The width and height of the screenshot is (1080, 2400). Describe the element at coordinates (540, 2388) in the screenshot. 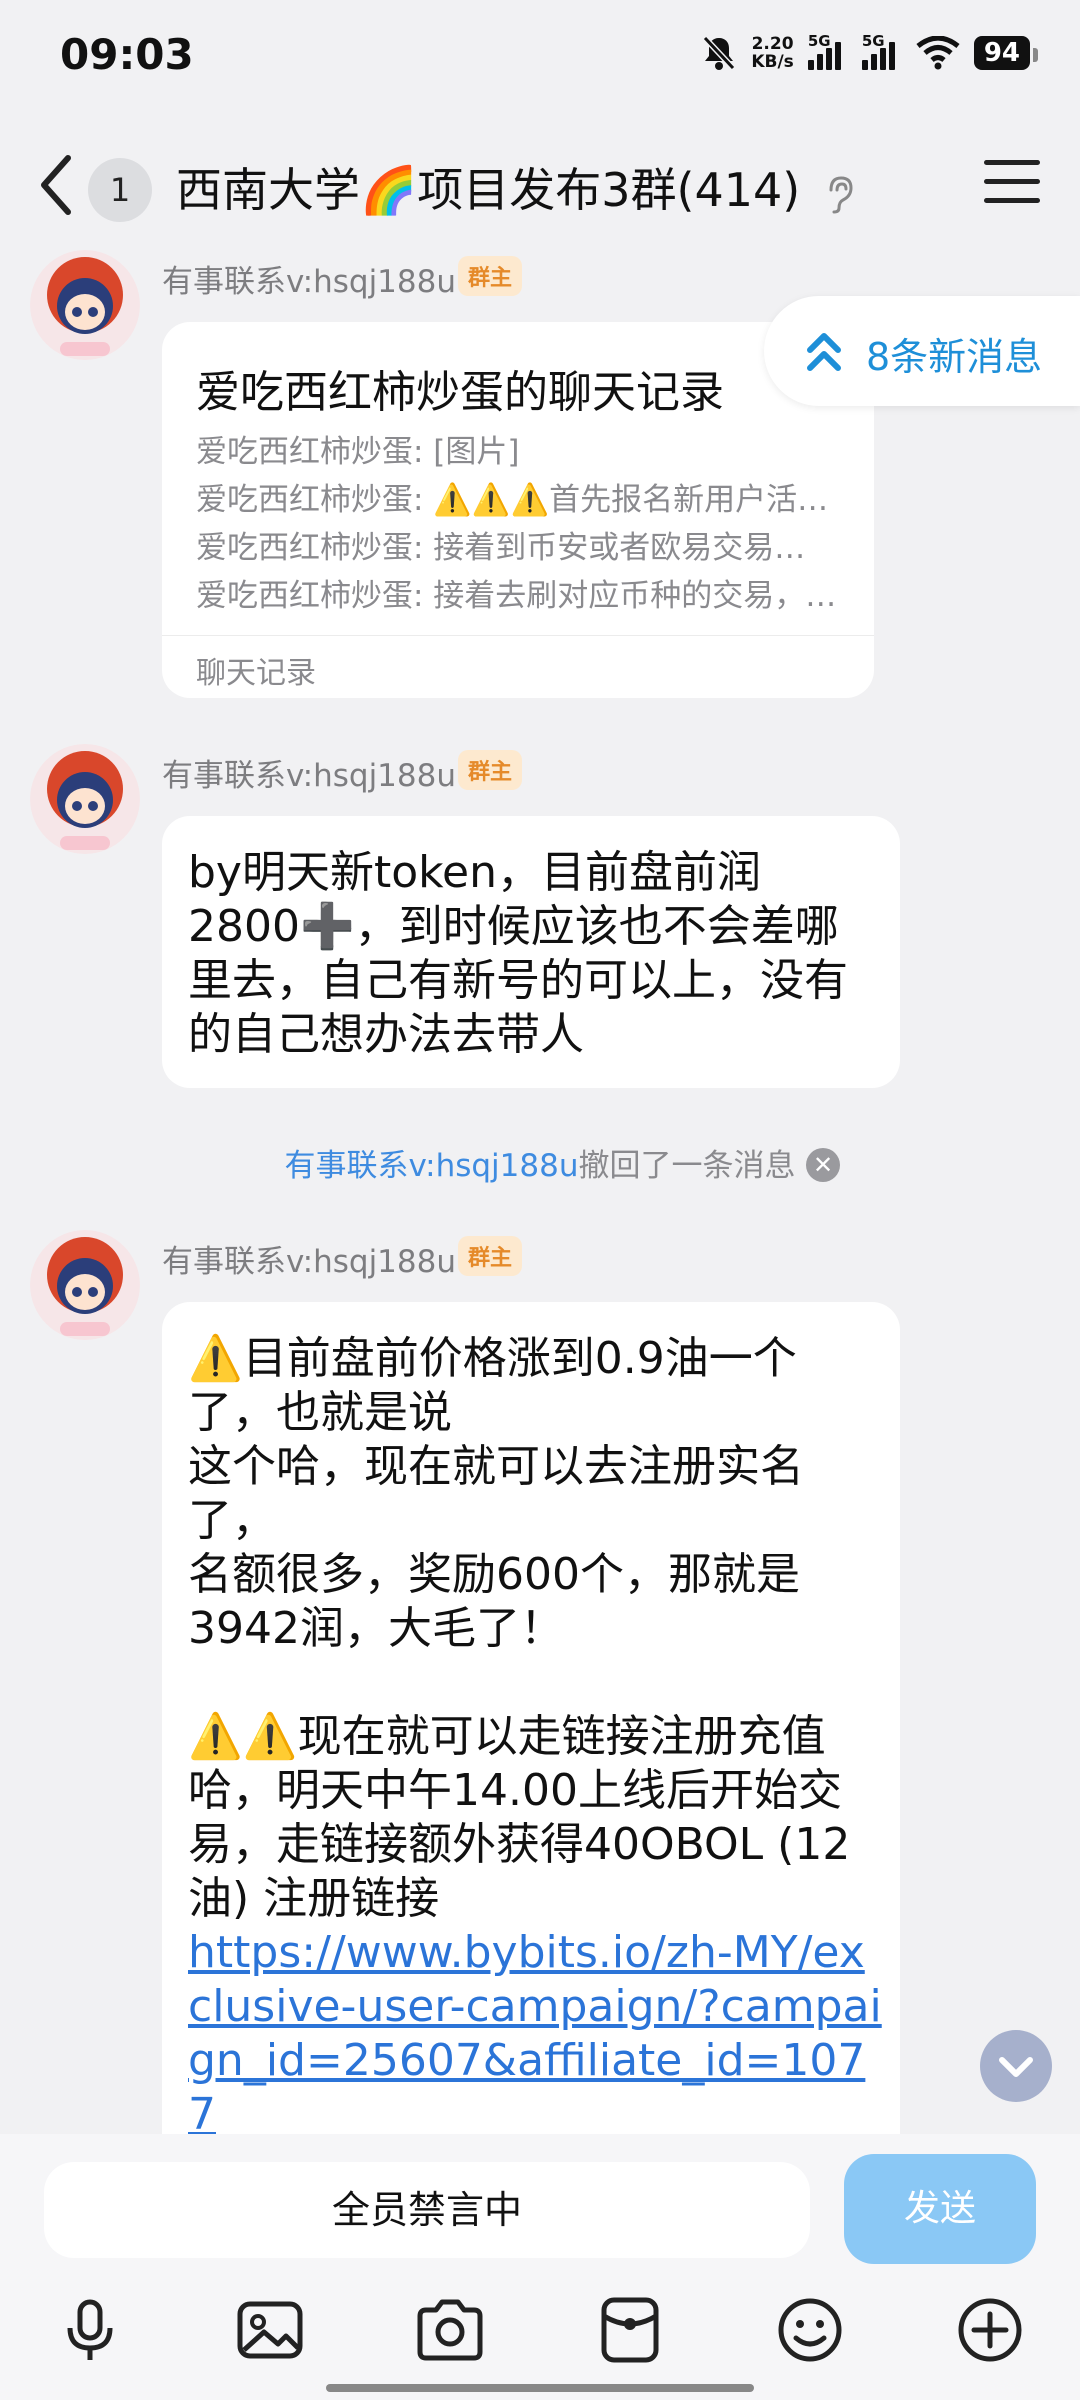

I see `home-indicator` at that location.